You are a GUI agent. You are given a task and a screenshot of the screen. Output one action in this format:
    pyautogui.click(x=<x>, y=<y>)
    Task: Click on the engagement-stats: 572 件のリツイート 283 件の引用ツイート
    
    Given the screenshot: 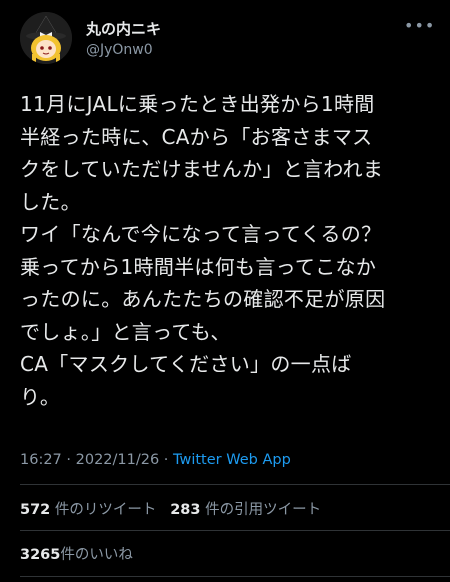 What is the action you would take?
    pyautogui.click(x=170, y=508)
    